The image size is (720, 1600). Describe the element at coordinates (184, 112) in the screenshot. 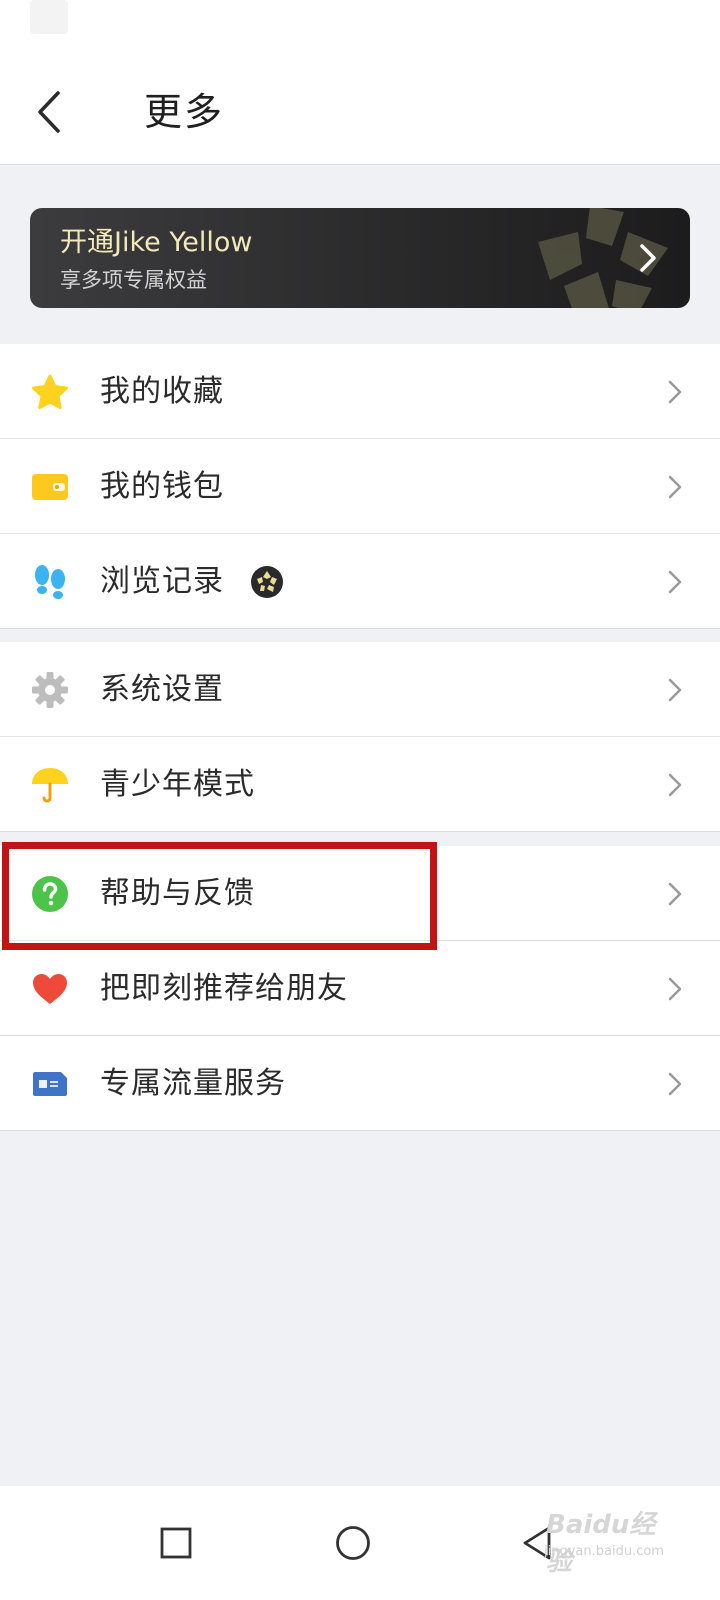

I see `page-title: 更多` at that location.